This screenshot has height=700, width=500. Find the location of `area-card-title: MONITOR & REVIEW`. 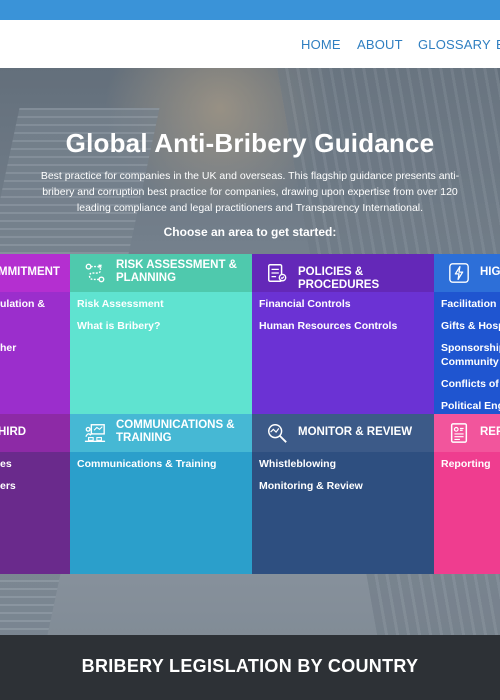

area-card-title: MONITOR & REVIEW is located at coordinates (364, 432).